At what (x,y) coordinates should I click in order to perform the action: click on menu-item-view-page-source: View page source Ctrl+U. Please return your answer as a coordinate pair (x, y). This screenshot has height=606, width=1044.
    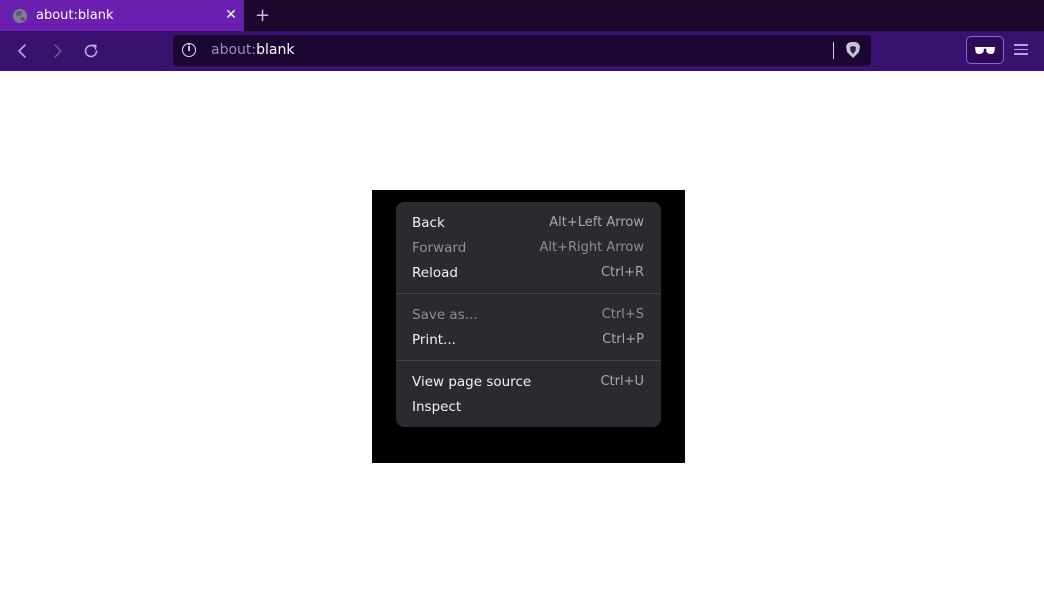
    Looking at the image, I should click on (528, 381).